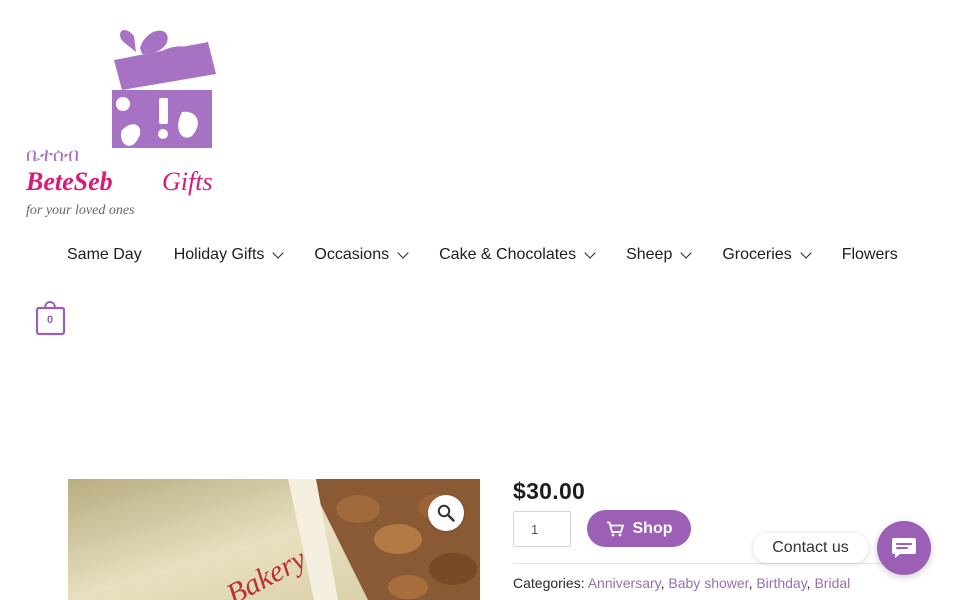 The image size is (960, 600). I want to click on magnifier-icon, so click(446, 513).